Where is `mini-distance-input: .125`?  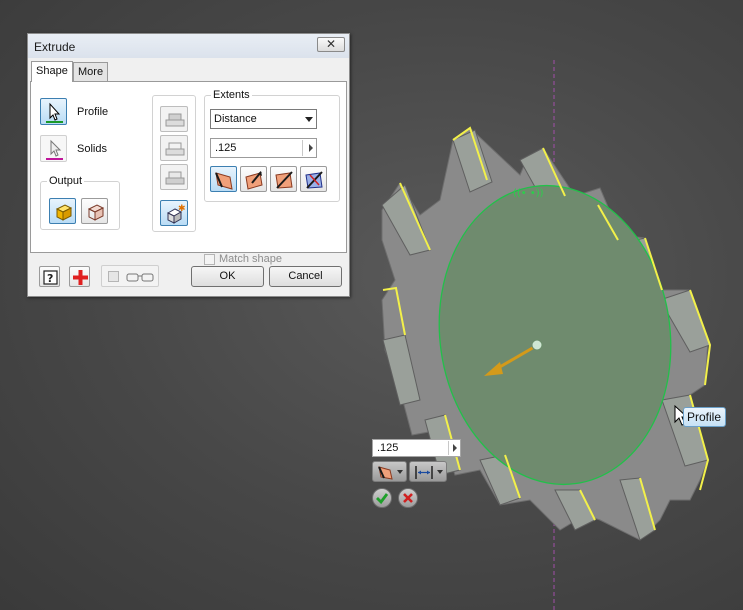 mini-distance-input: .125 is located at coordinates (416, 448).